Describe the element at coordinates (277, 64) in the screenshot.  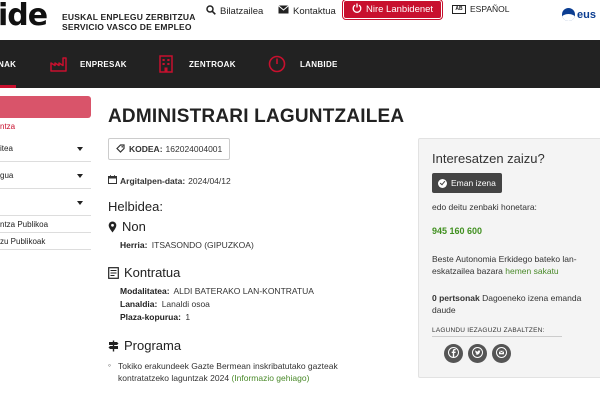
I see `clock-icon` at that location.